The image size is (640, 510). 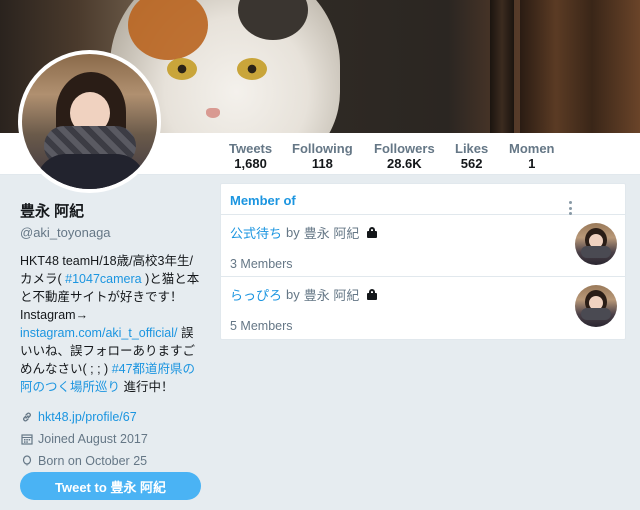 I want to click on profile-handle: @aki_toyonaga, so click(x=112, y=232).